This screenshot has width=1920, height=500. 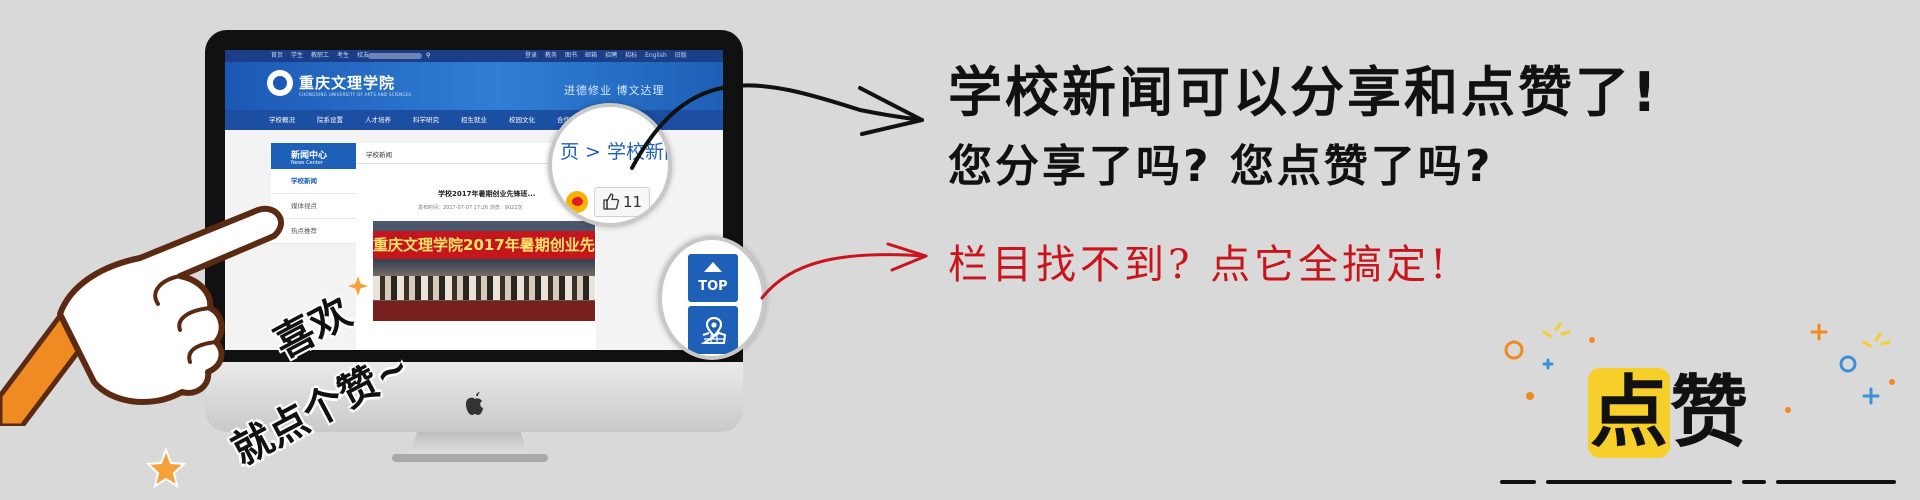 I want to click on red-arrowhead, so click(x=907, y=257).